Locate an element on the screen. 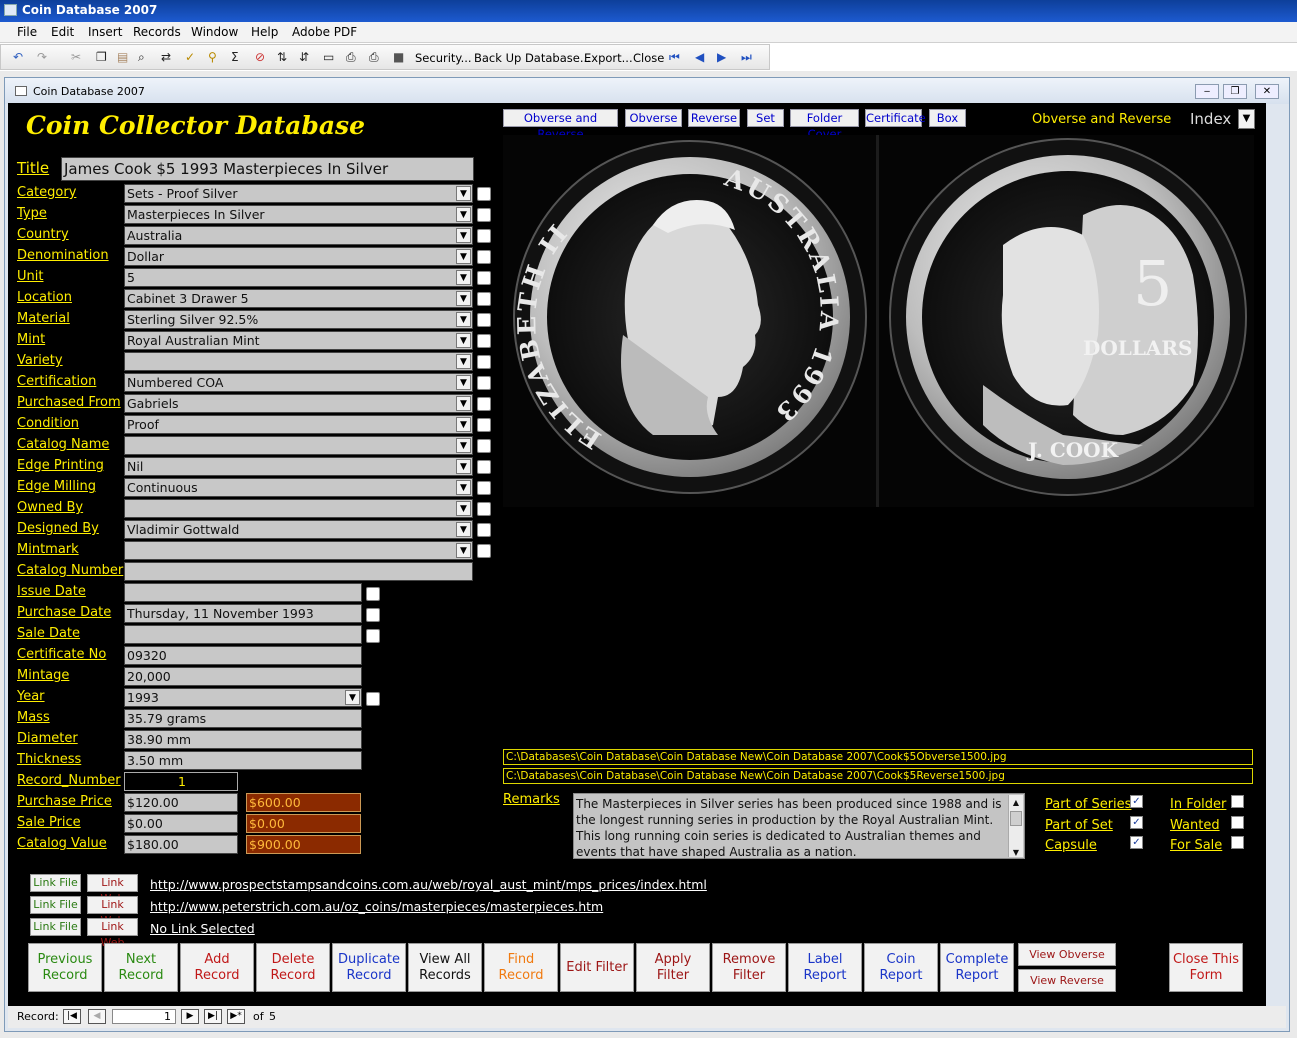 This screenshot has width=1297, height=1038. close-button: Close is located at coordinates (648, 58).